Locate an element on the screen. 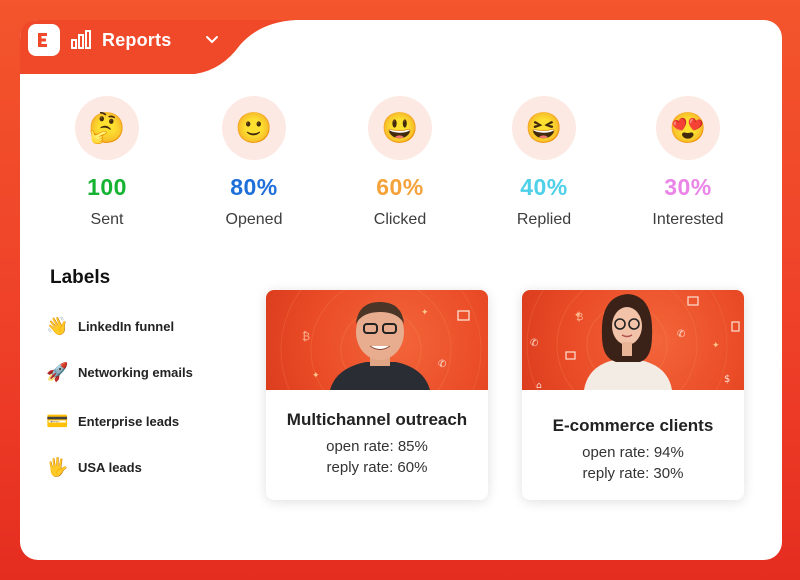  stat-opened: 🙂 80% Opened is located at coordinates (254, 162).